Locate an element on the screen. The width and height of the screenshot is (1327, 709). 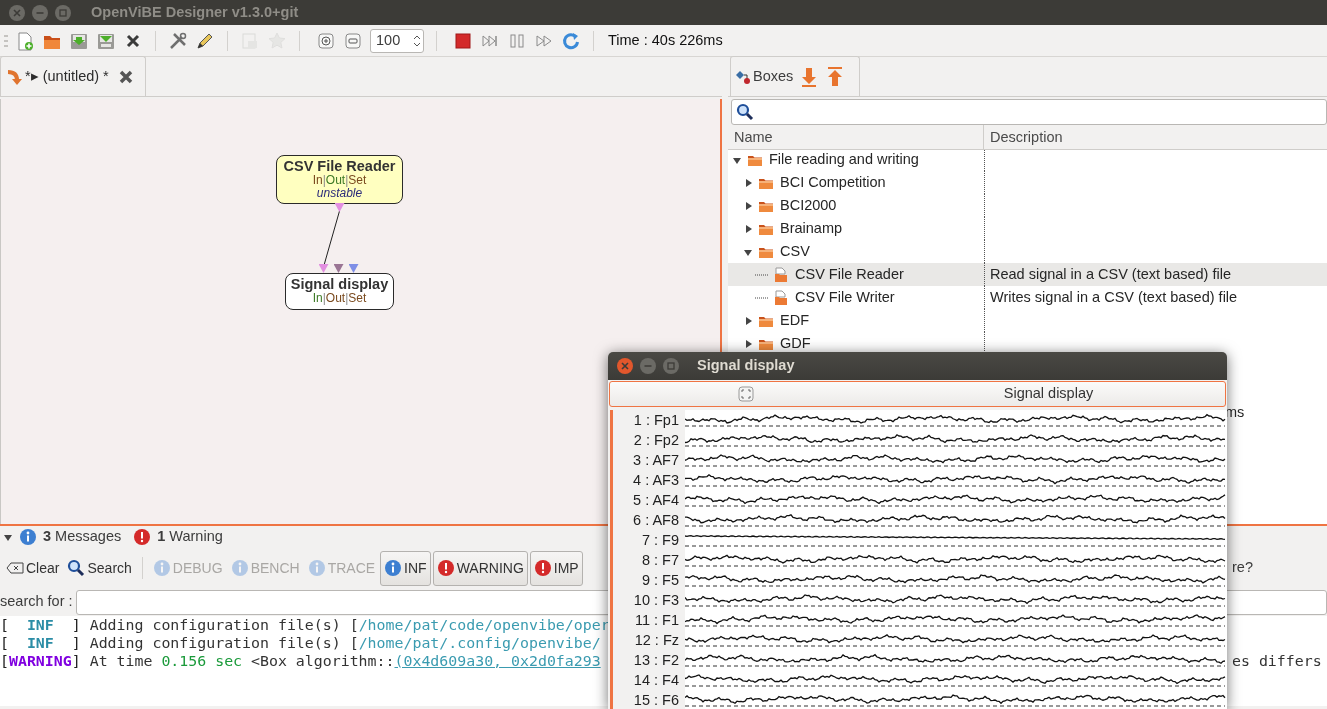
log-line: [ INF ] Adding configuration file(s) [/home/pat/code/openvibe/oper is located at coordinates (304, 625).